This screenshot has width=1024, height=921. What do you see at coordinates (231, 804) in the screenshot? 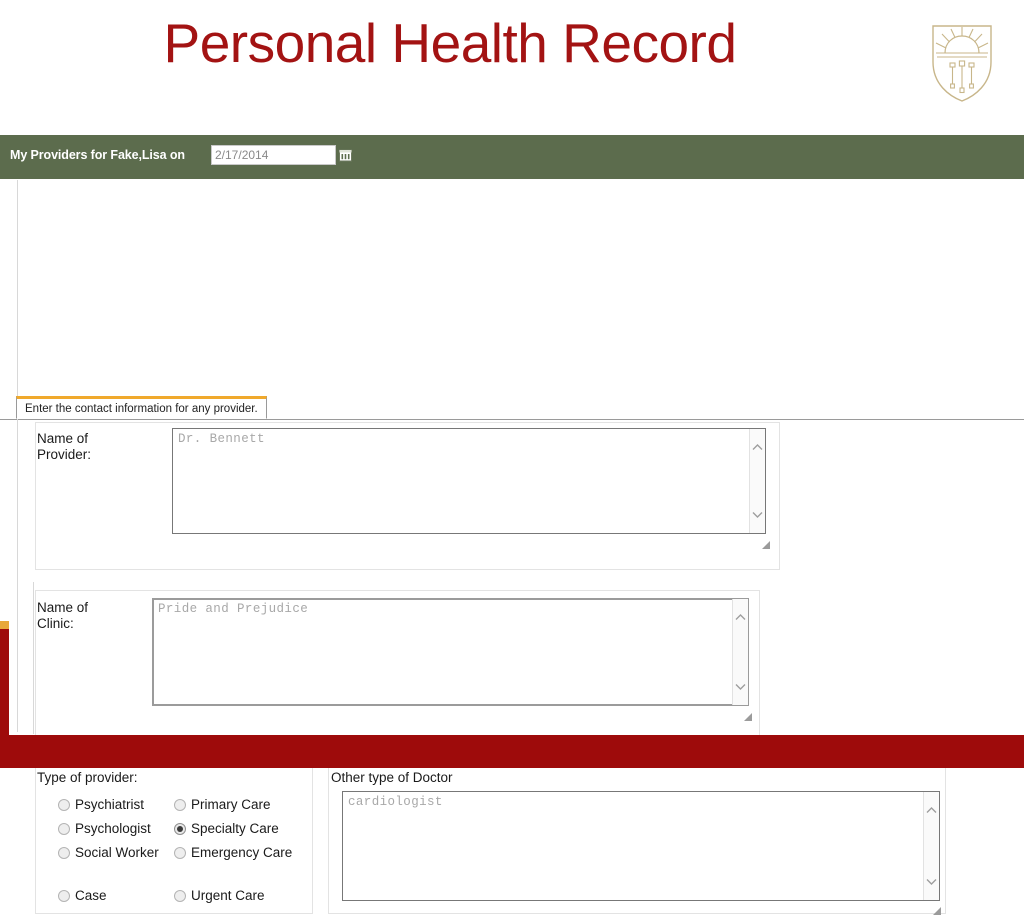
I see `radio-label: Primary Care` at bounding box center [231, 804].